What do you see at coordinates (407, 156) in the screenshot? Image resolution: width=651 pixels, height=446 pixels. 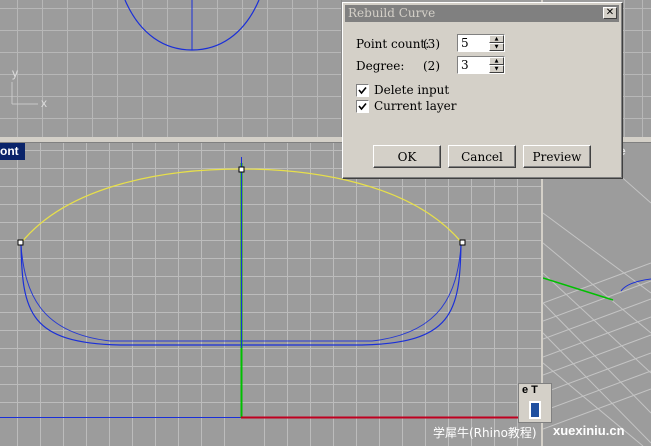 I see `ok-button: OK` at bounding box center [407, 156].